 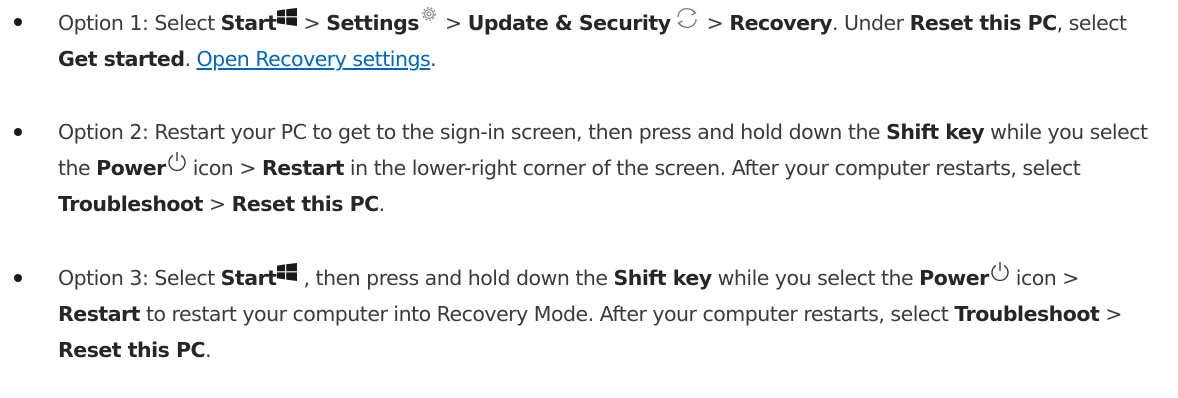 I want to click on option-1-text: . Under, so click(x=870, y=23).